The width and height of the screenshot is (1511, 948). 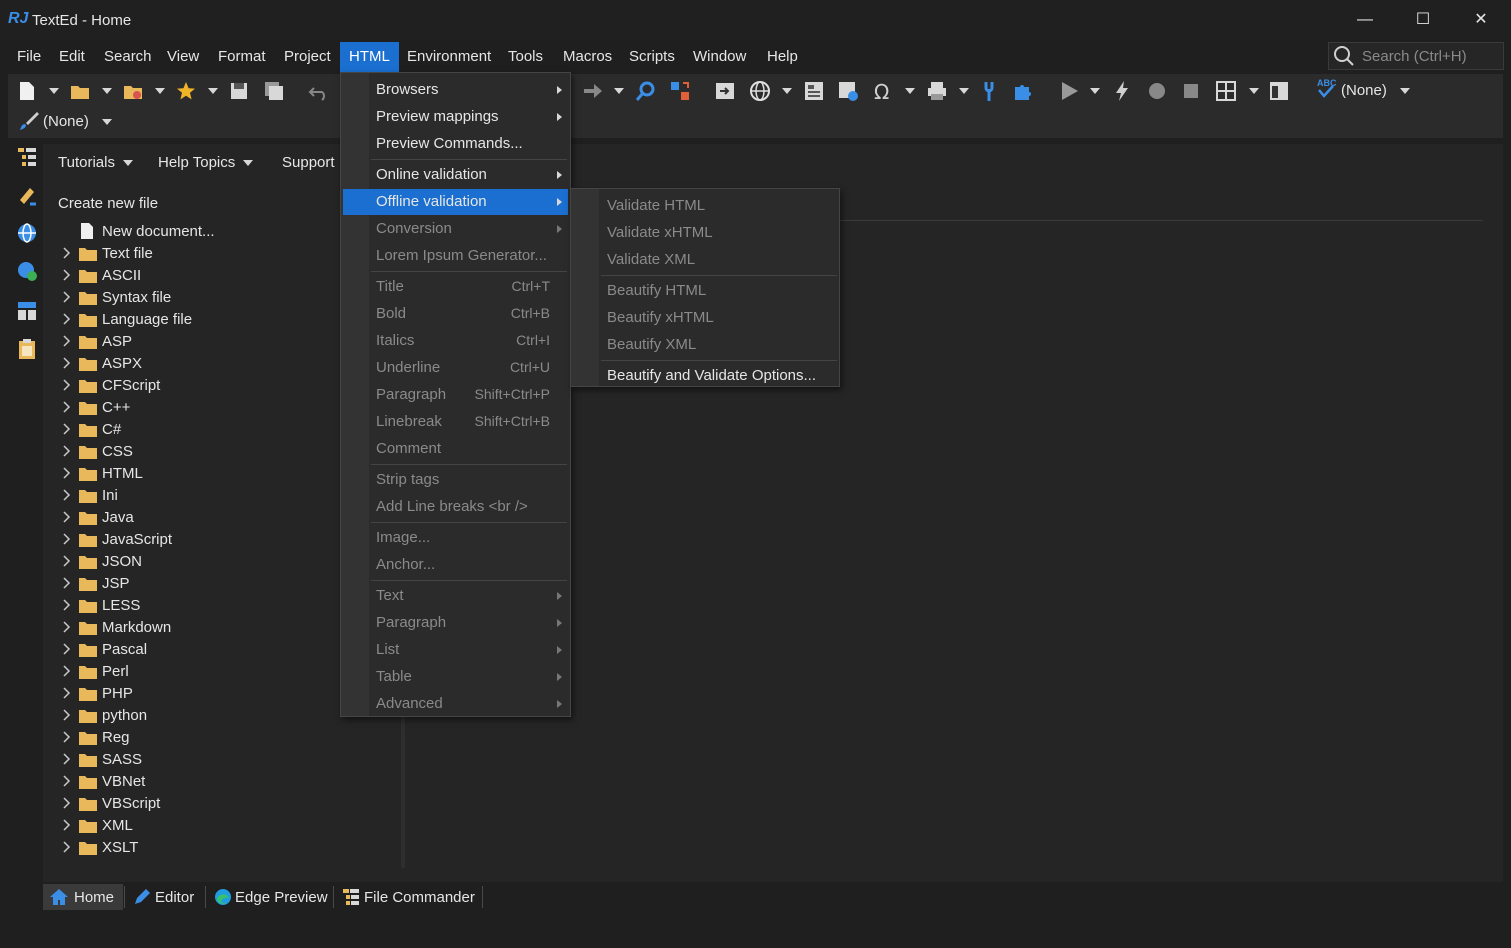 What do you see at coordinates (66, 121) in the screenshot?
I see `brush-scheme-value: (None)` at bounding box center [66, 121].